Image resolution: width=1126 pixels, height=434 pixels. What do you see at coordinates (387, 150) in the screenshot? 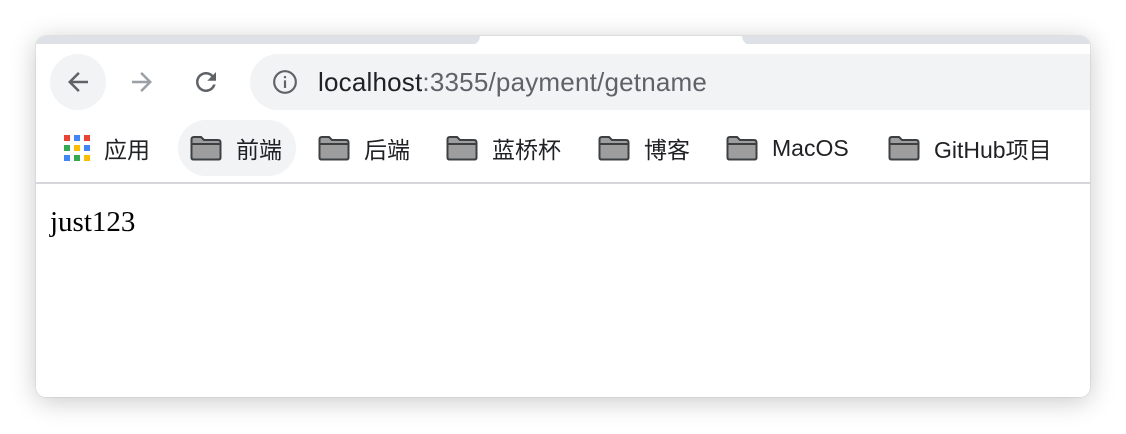
I see `bookmark-label: 后端` at bounding box center [387, 150].